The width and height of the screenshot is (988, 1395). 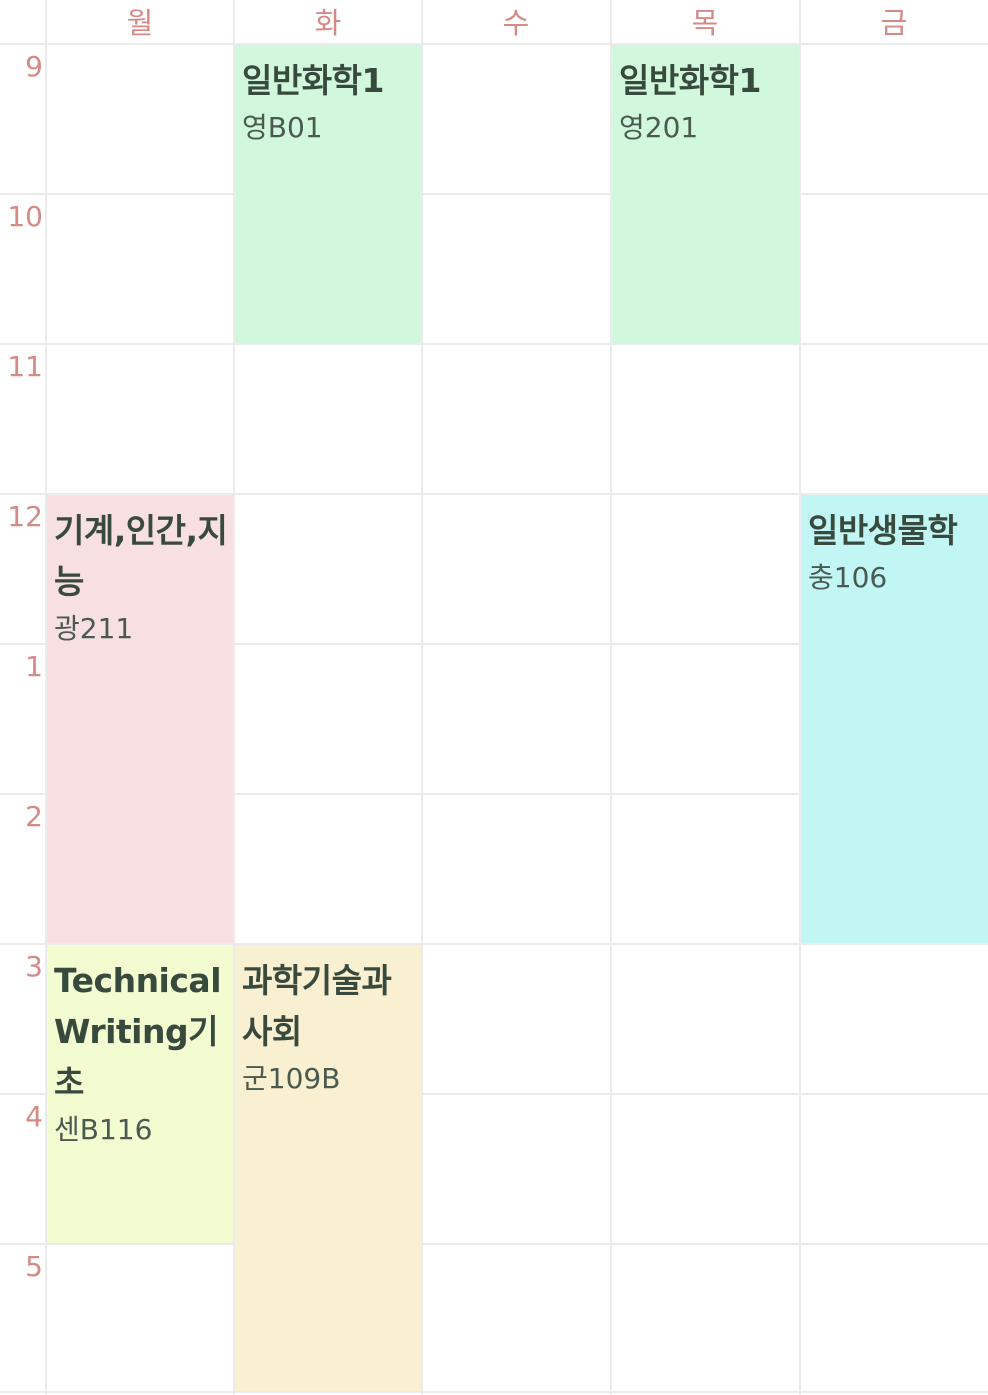 I want to click on course-block-general-biology: 일반생물학 충106, so click(x=894, y=719).